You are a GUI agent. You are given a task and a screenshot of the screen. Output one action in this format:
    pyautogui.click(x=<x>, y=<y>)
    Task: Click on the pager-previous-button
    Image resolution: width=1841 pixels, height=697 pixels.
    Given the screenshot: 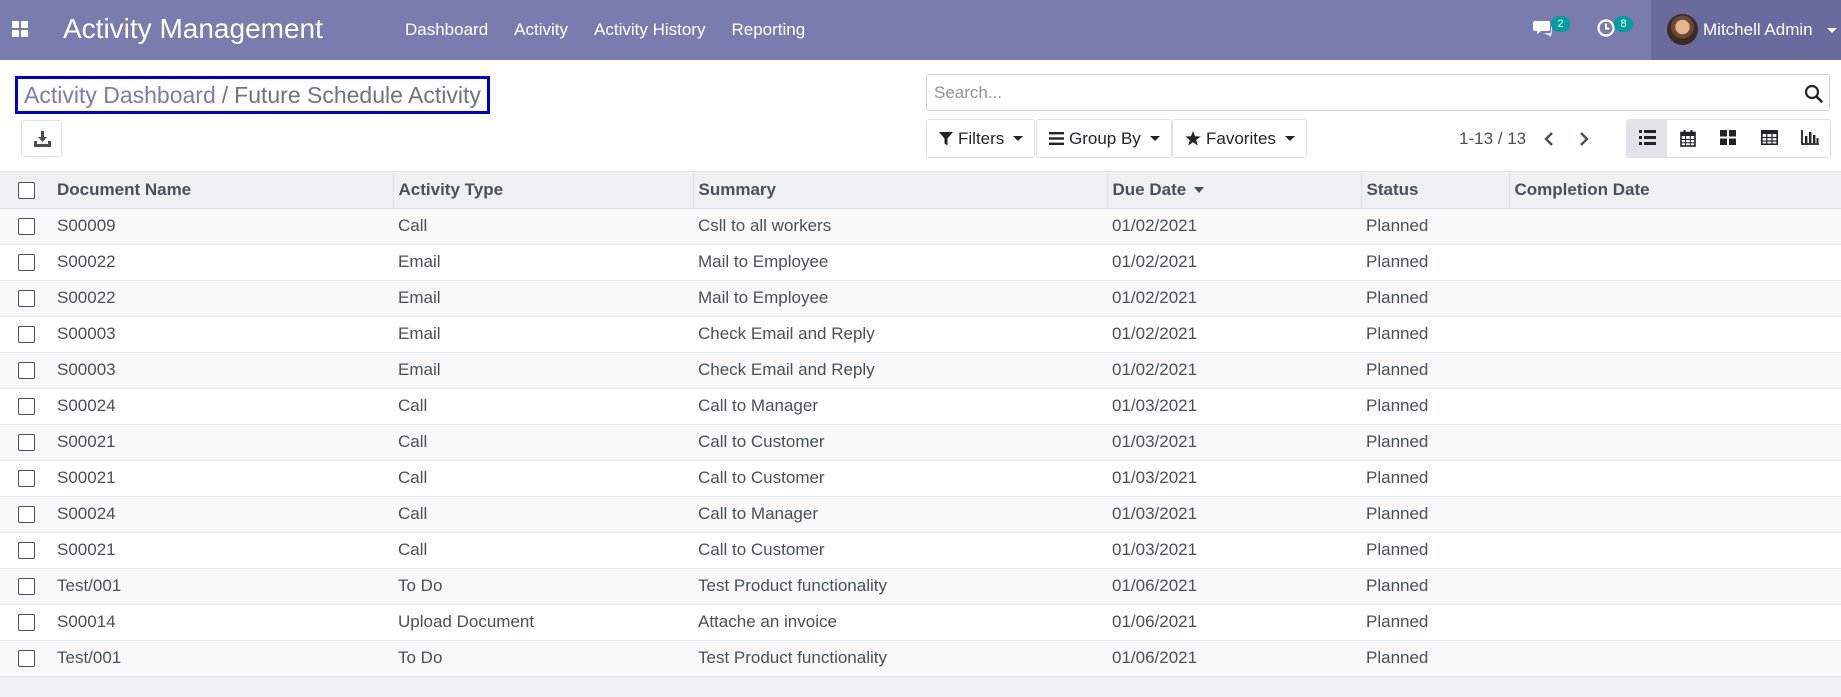 What is the action you would take?
    pyautogui.click(x=1550, y=139)
    